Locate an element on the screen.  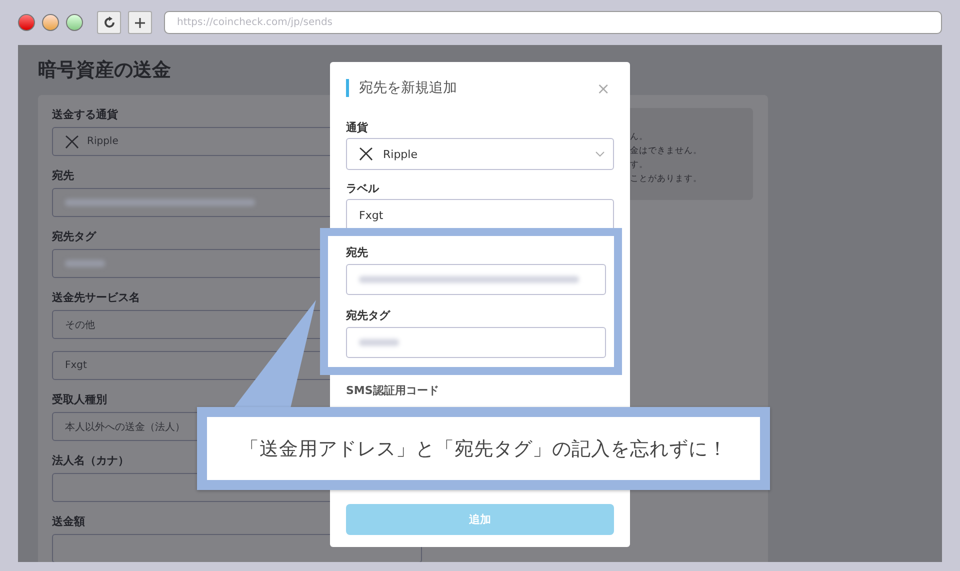
reload-button is located at coordinates (109, 22).